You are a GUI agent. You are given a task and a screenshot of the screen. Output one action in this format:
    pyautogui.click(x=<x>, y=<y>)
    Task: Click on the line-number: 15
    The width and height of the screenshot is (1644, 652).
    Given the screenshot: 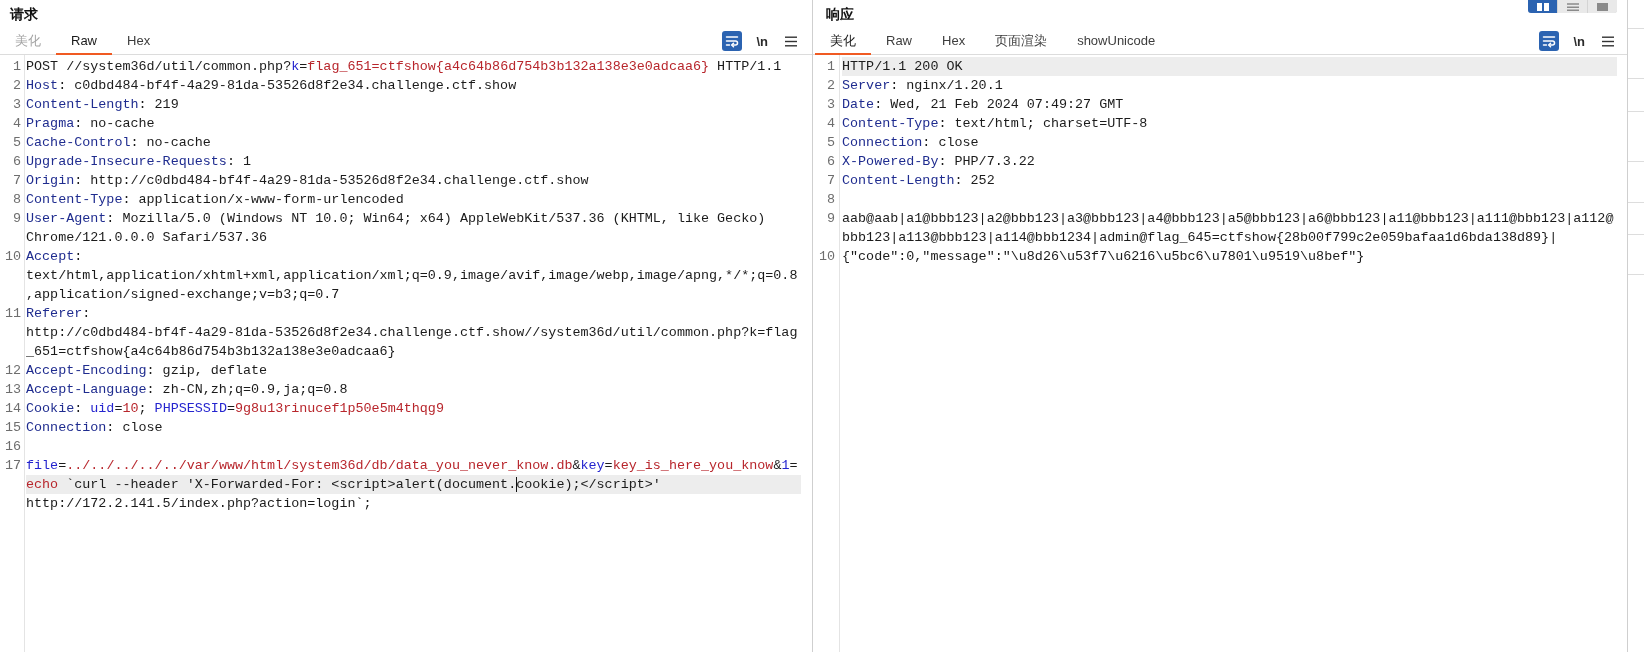 What is the action you would take?
    pyautogui.click(x=12, y=428)
    